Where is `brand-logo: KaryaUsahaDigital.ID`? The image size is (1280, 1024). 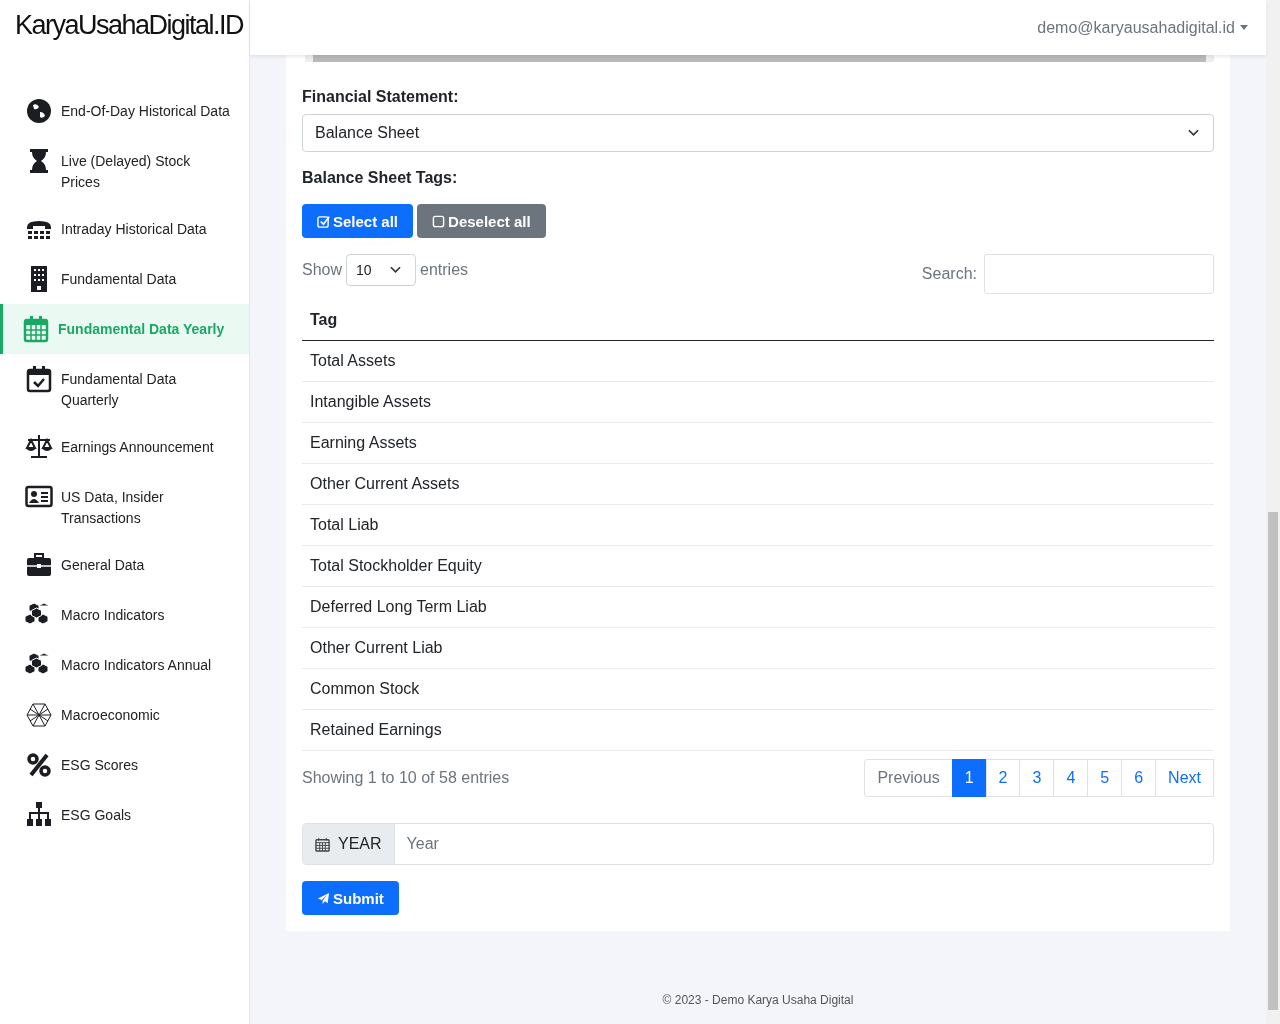
brand-logo: KaryaUsahaDigital.ID is located at coordinates (124, 28).